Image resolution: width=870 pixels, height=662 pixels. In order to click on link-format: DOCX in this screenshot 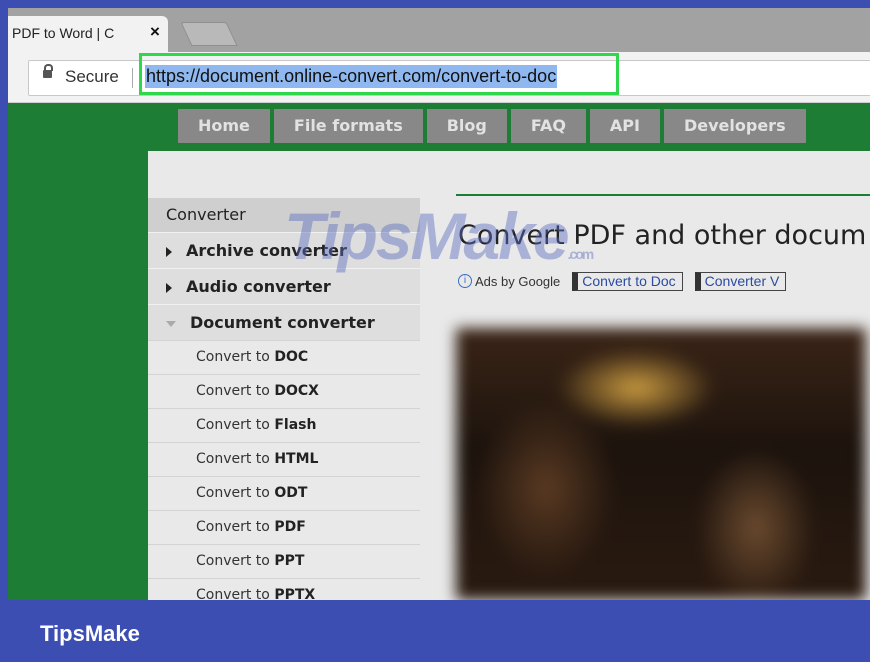, I will do `click(296, 391)`.